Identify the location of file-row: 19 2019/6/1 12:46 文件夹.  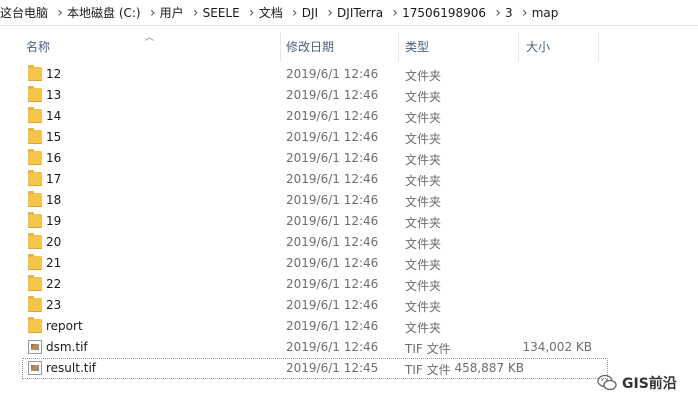
(349, 221).